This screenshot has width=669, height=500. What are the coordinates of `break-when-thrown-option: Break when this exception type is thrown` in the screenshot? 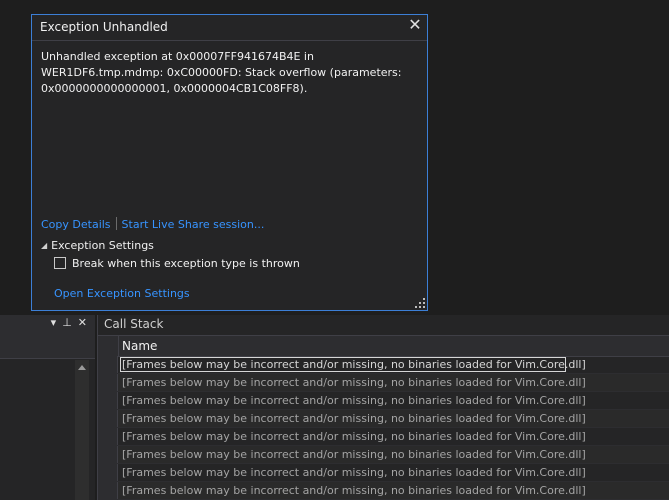 It's located at (177, 263).